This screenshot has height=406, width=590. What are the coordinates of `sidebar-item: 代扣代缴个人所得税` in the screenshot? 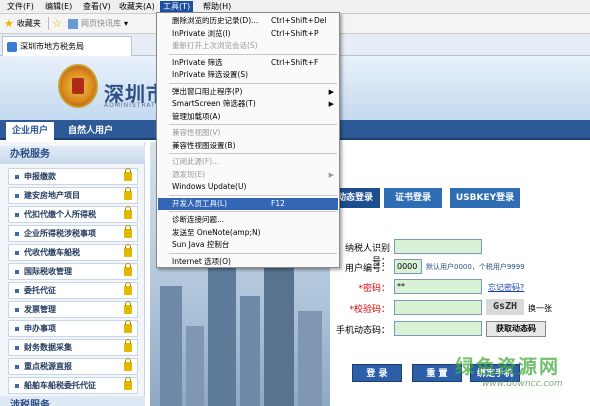 It's located at (73, 214).